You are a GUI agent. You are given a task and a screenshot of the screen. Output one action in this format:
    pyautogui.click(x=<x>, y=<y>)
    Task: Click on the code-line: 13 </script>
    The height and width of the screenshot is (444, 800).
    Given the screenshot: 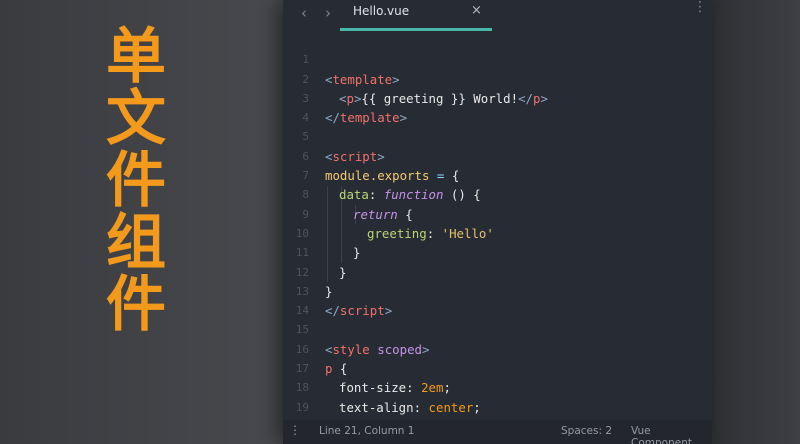 What is the action you would take?
    pyautogui.click(x=497, y=290)
    